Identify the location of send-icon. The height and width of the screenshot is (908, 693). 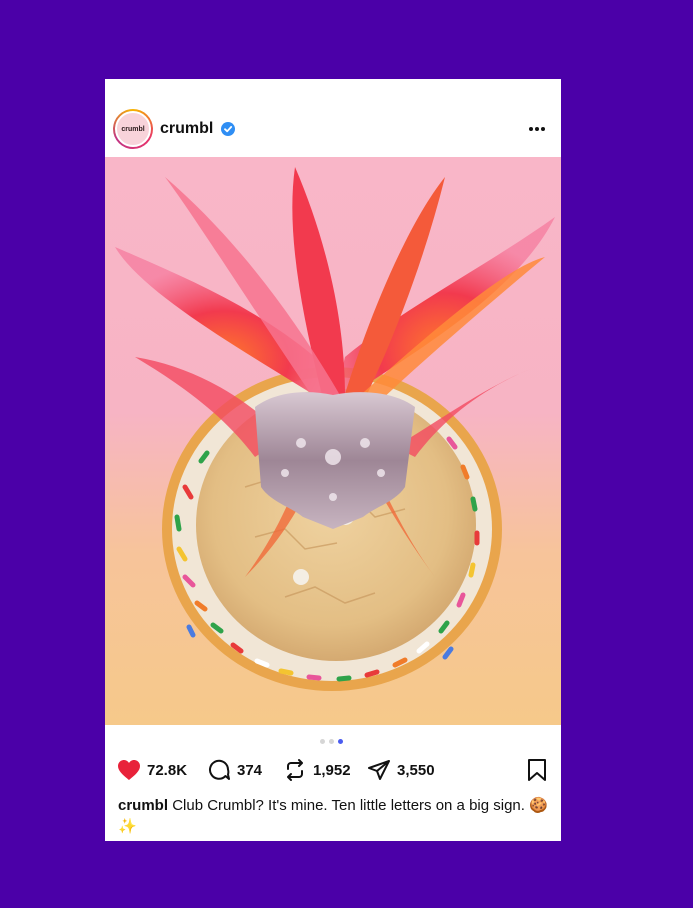
(379, 770).